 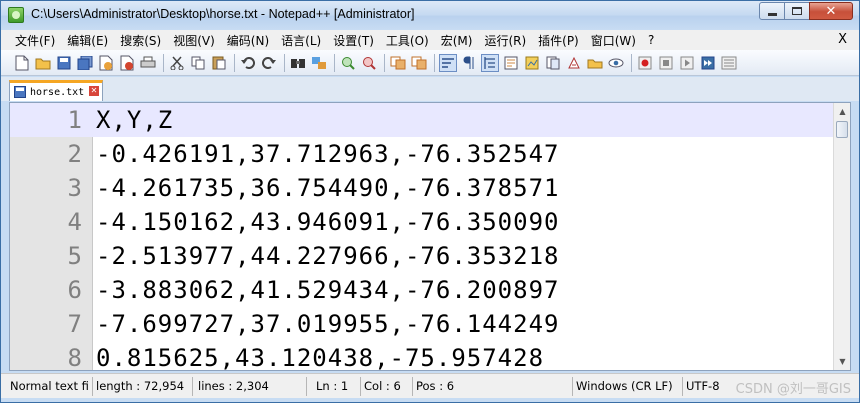 What do you see at coordinates (430, 63) in the screenshot?
I see `toolbar` at bounding box center [430, 63].